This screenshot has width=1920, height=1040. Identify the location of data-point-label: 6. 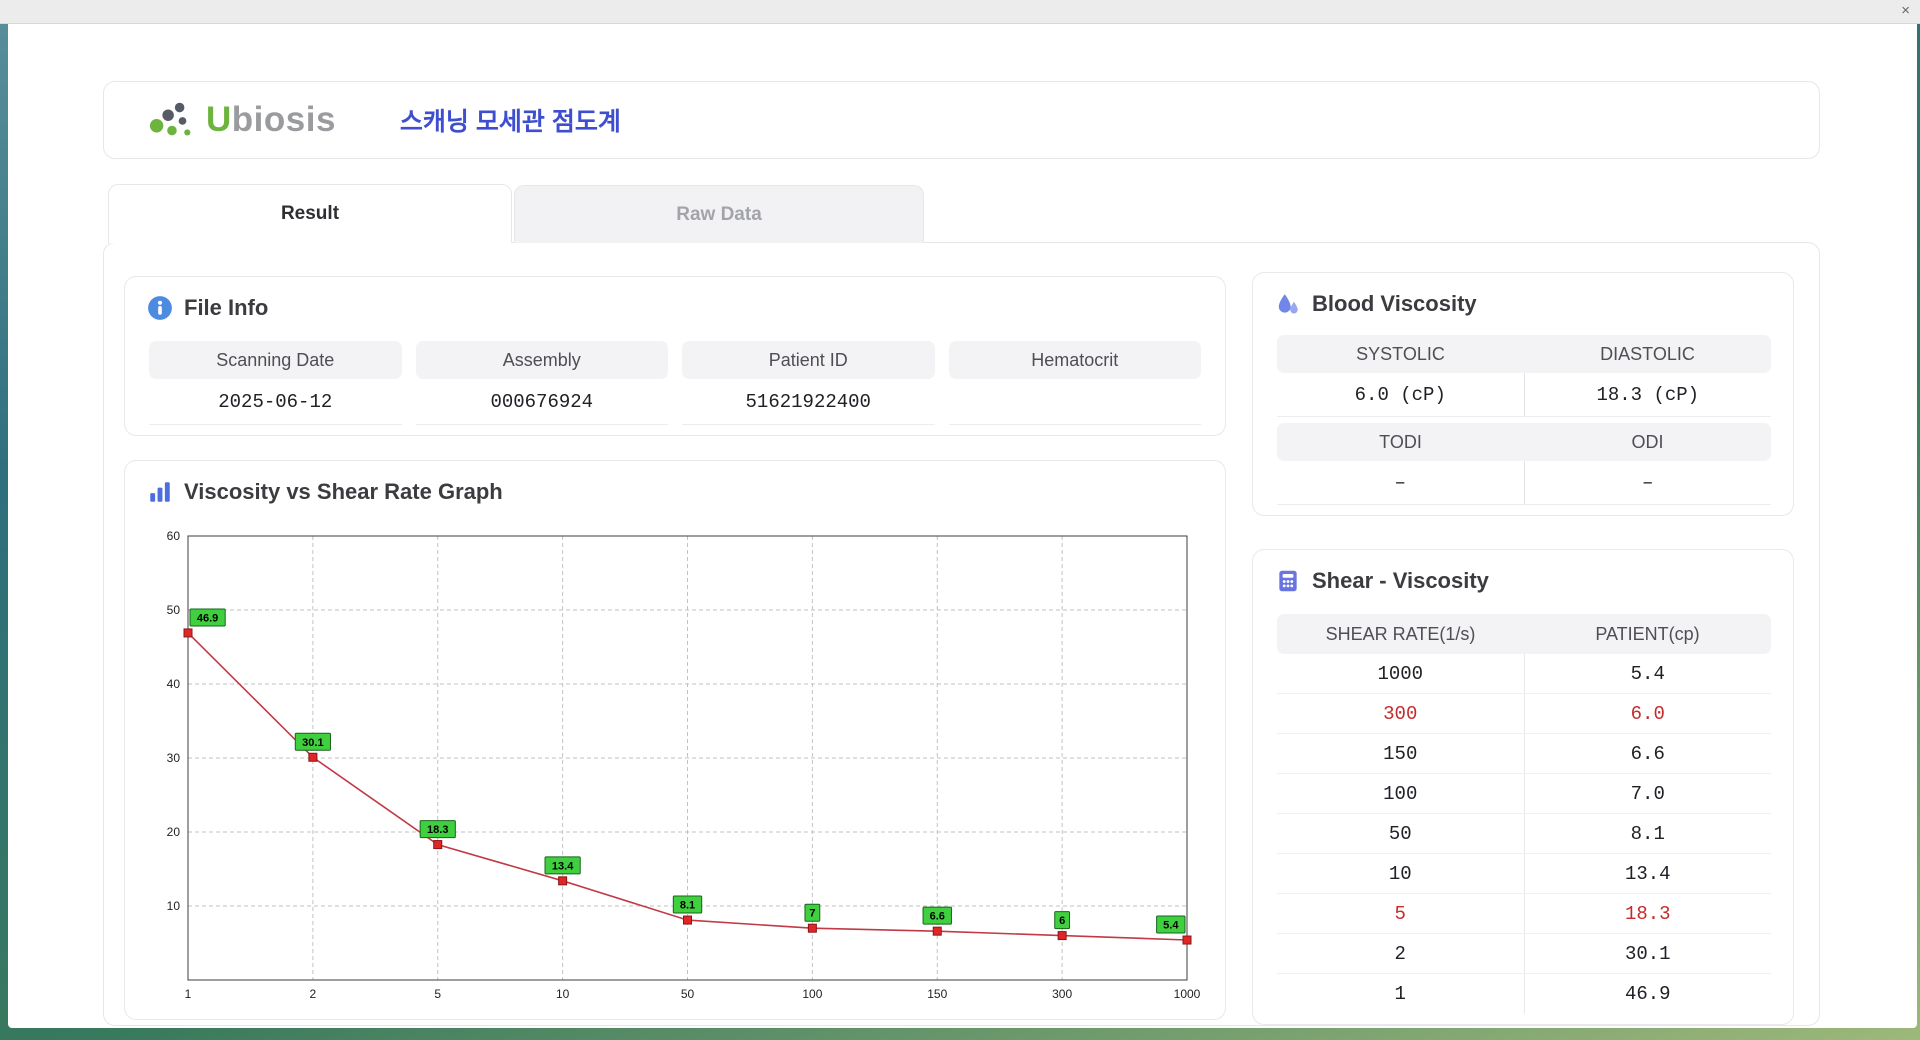
(1062, 921).